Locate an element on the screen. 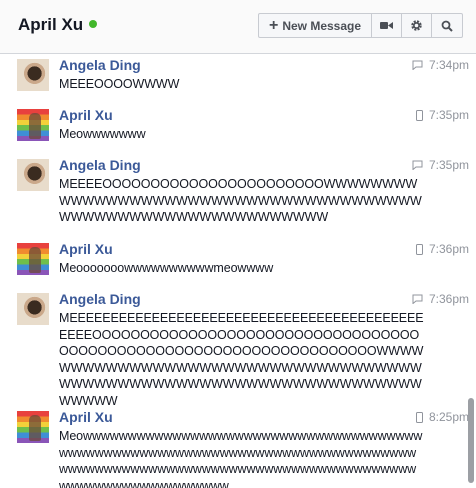  new-message-button: + New Message is located at coordinates (315, 25).